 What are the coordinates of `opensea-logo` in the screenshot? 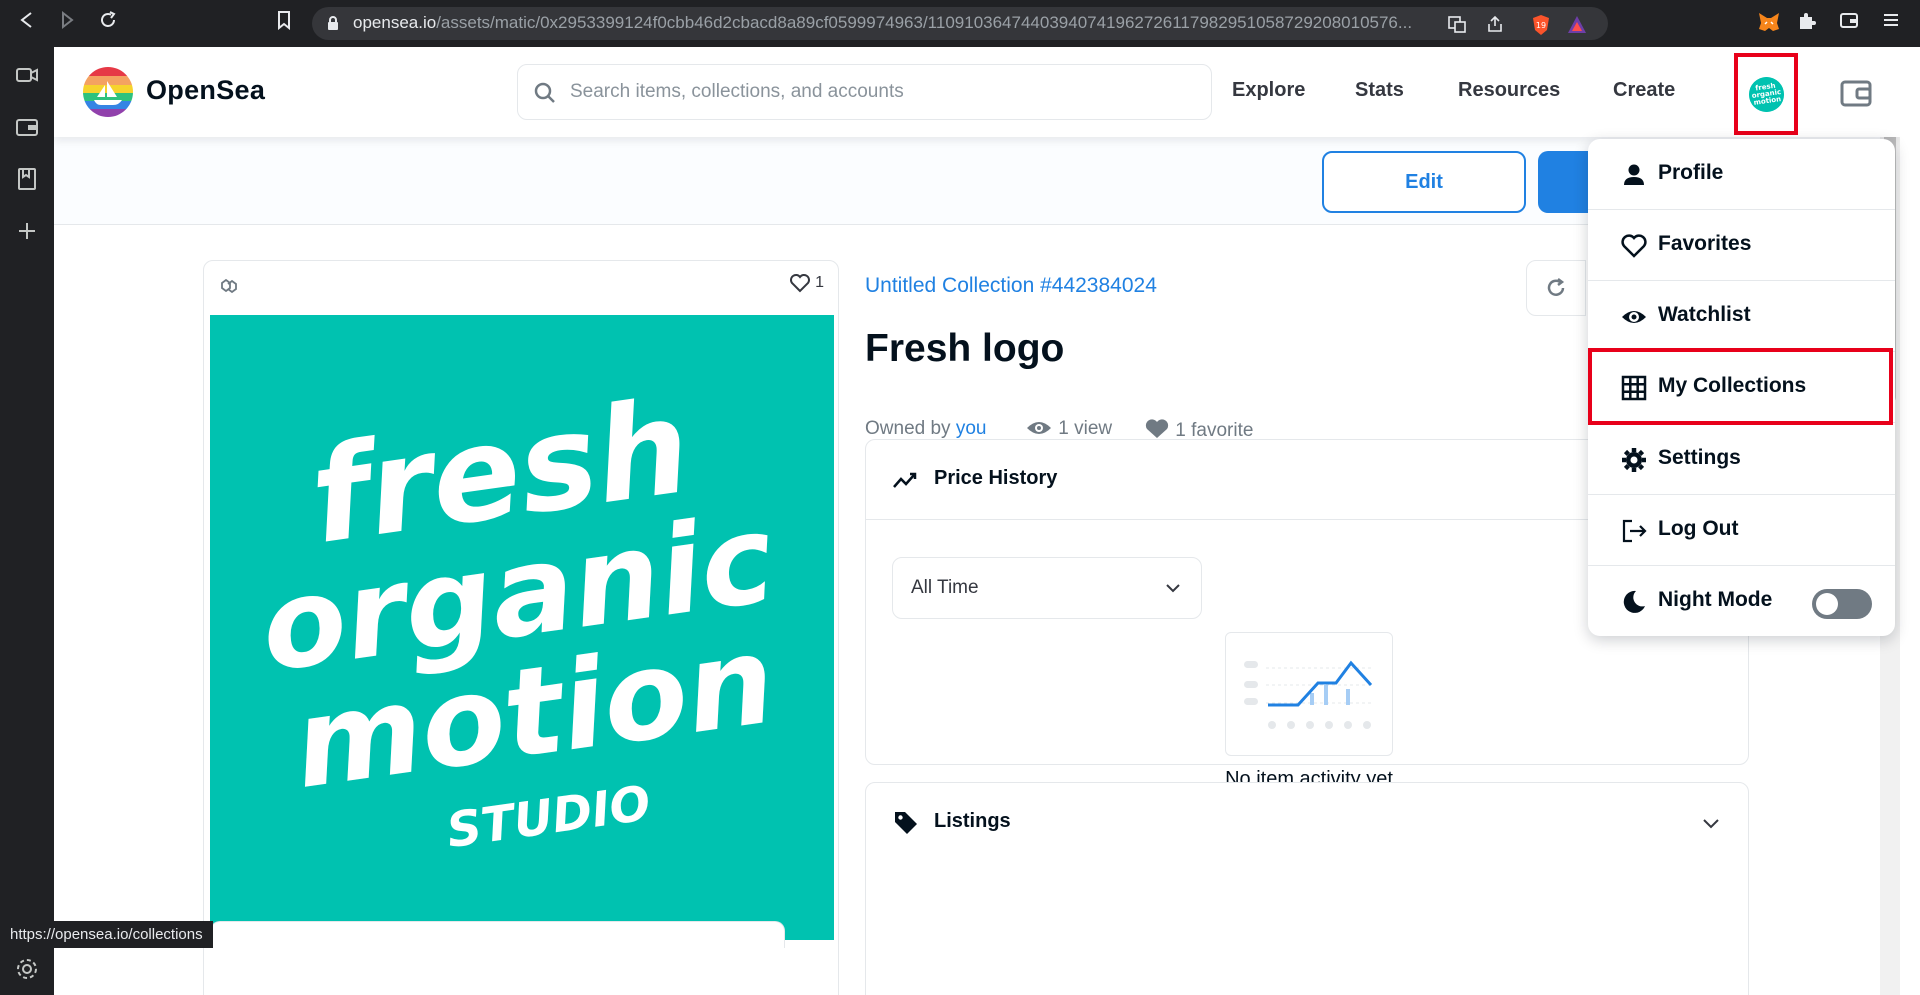 It's located at (108, 92).